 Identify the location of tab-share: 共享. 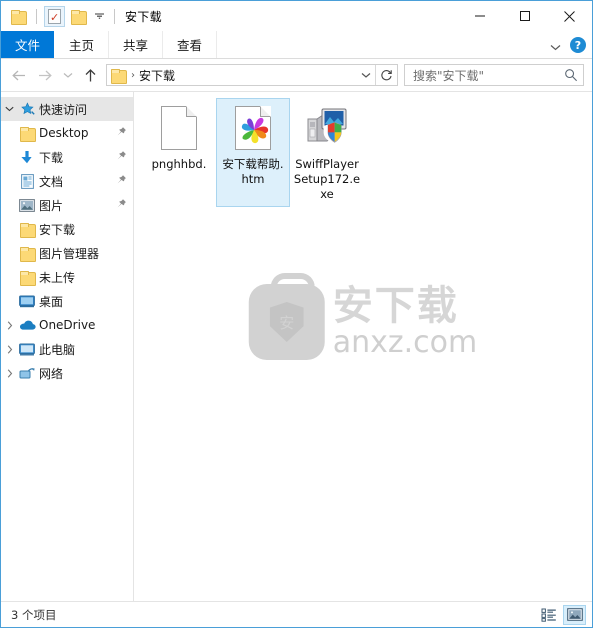
(136, 44).